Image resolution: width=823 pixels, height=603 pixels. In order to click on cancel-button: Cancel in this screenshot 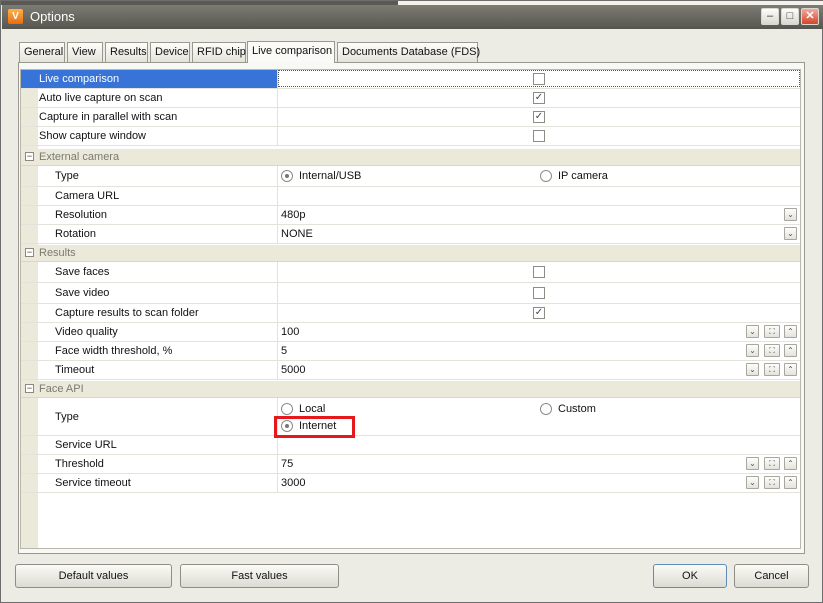, I will do `click(771, 576)`.